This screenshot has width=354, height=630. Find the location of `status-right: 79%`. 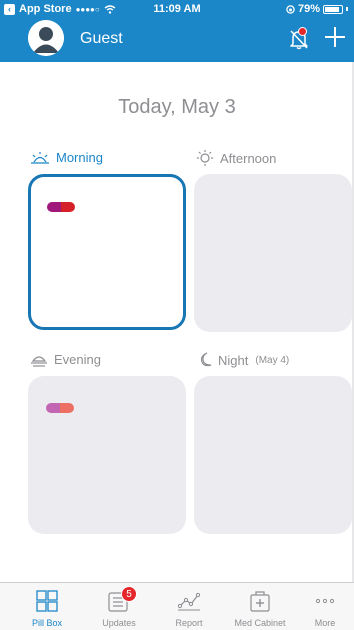

status-right: 79% is located at coordinates (317, 9).